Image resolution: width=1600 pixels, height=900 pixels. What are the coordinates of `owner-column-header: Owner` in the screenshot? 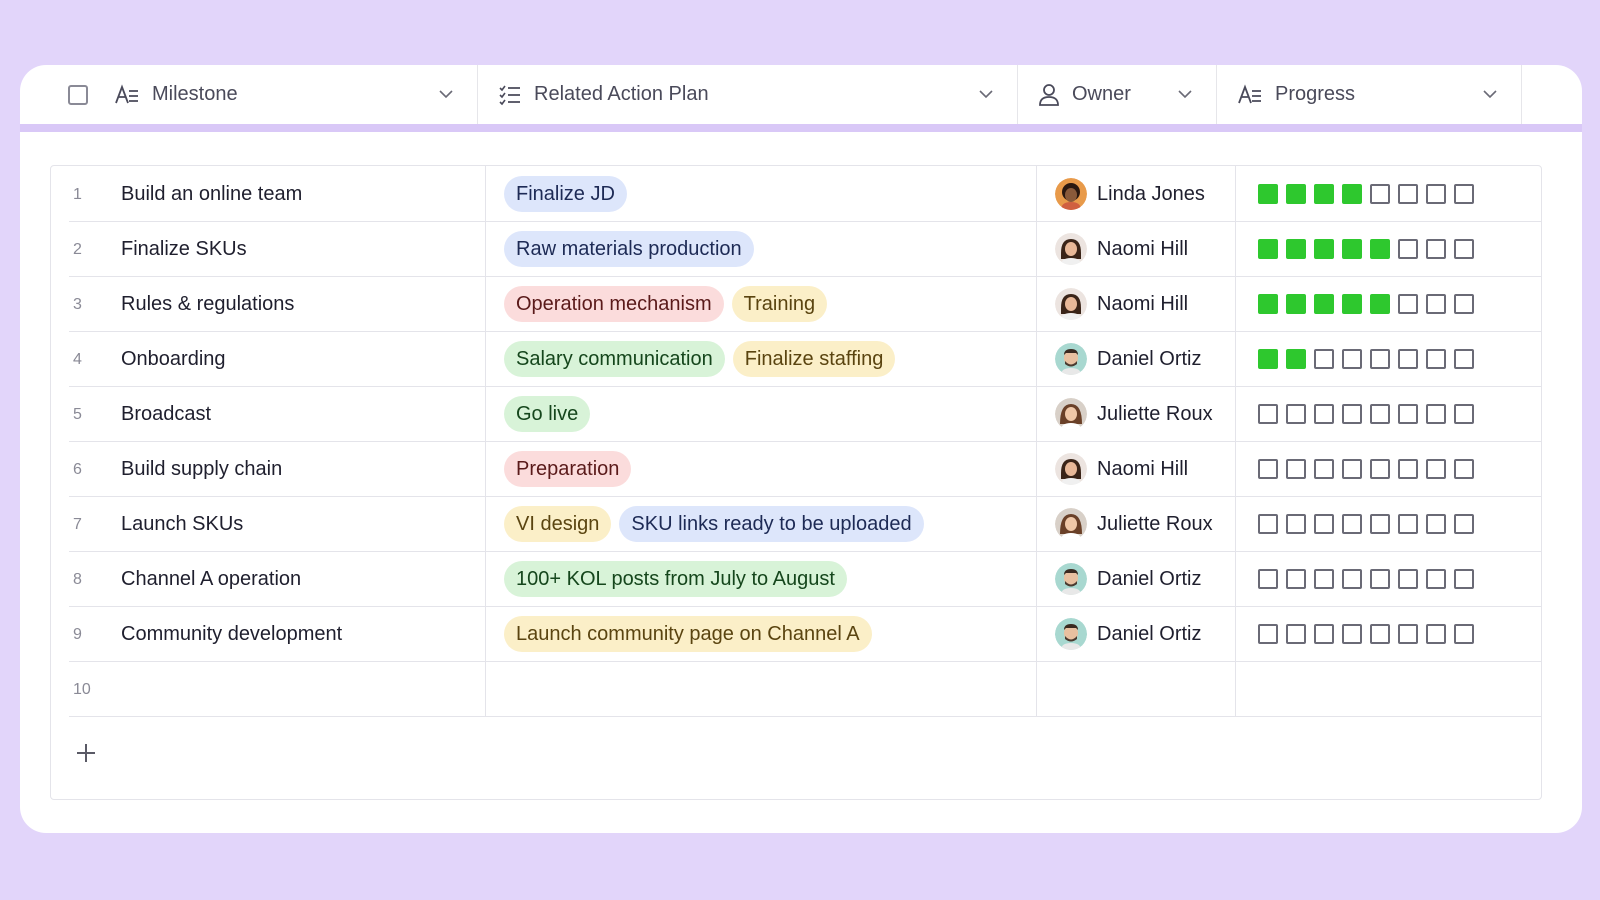 It's located at (1117, 94).